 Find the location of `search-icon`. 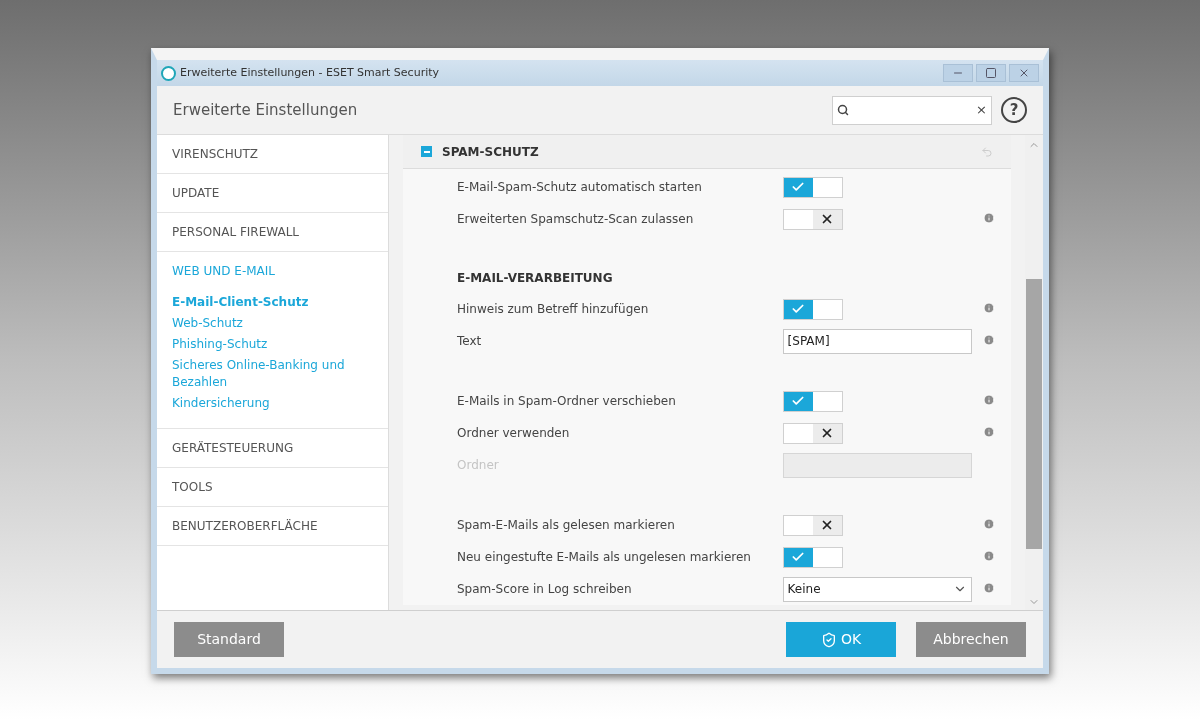

search-icon is located at coordinates (843, 110).